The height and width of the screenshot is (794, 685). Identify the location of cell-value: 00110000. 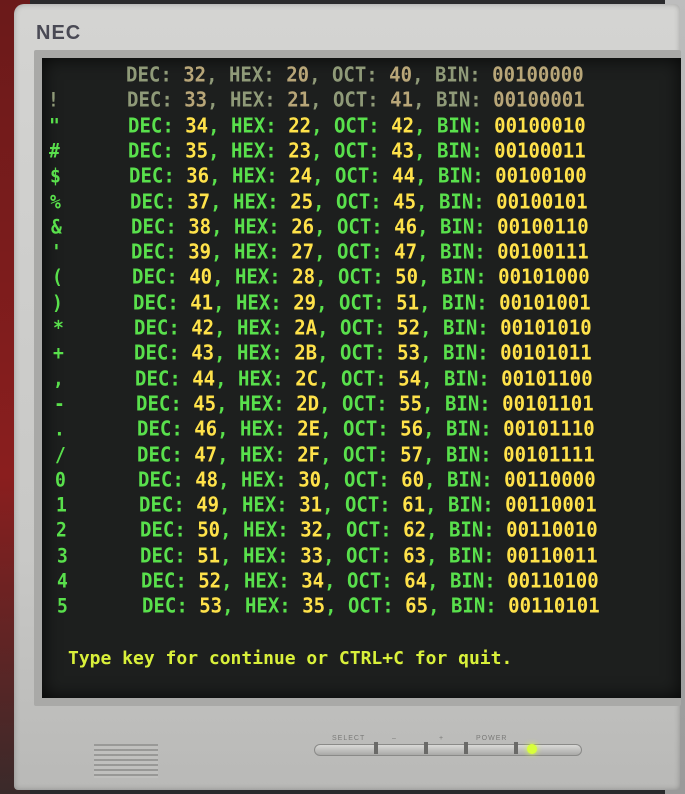
(550, 479).